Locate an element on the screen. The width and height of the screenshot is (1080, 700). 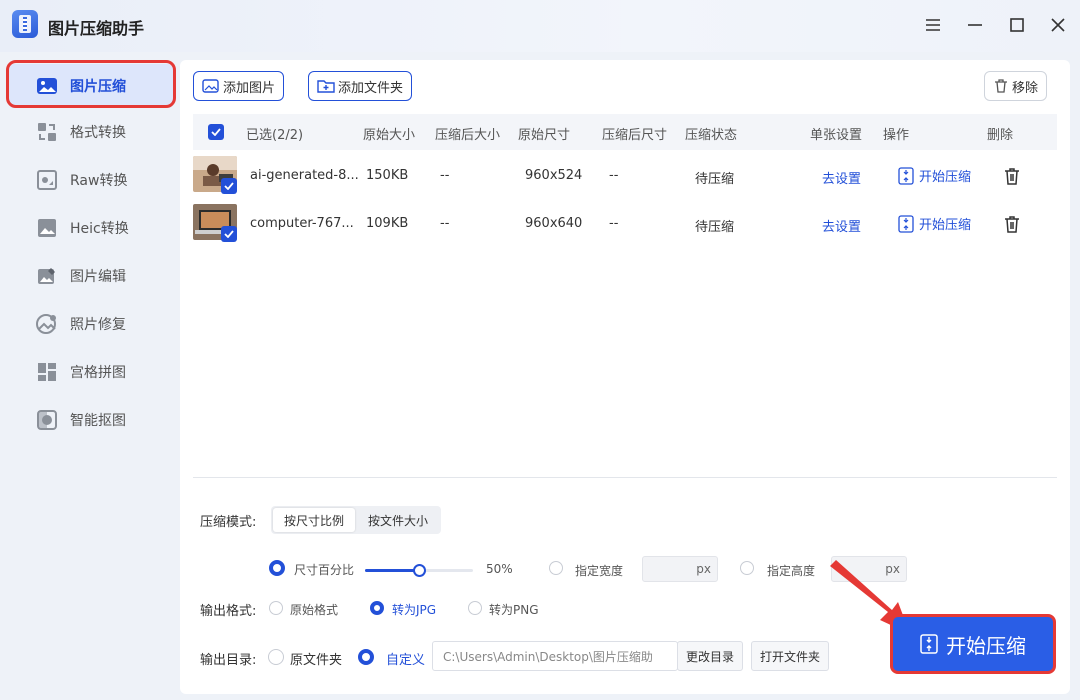
header-compressed-dim: 压缩后尺寸 is located at coordinates (635, 135).